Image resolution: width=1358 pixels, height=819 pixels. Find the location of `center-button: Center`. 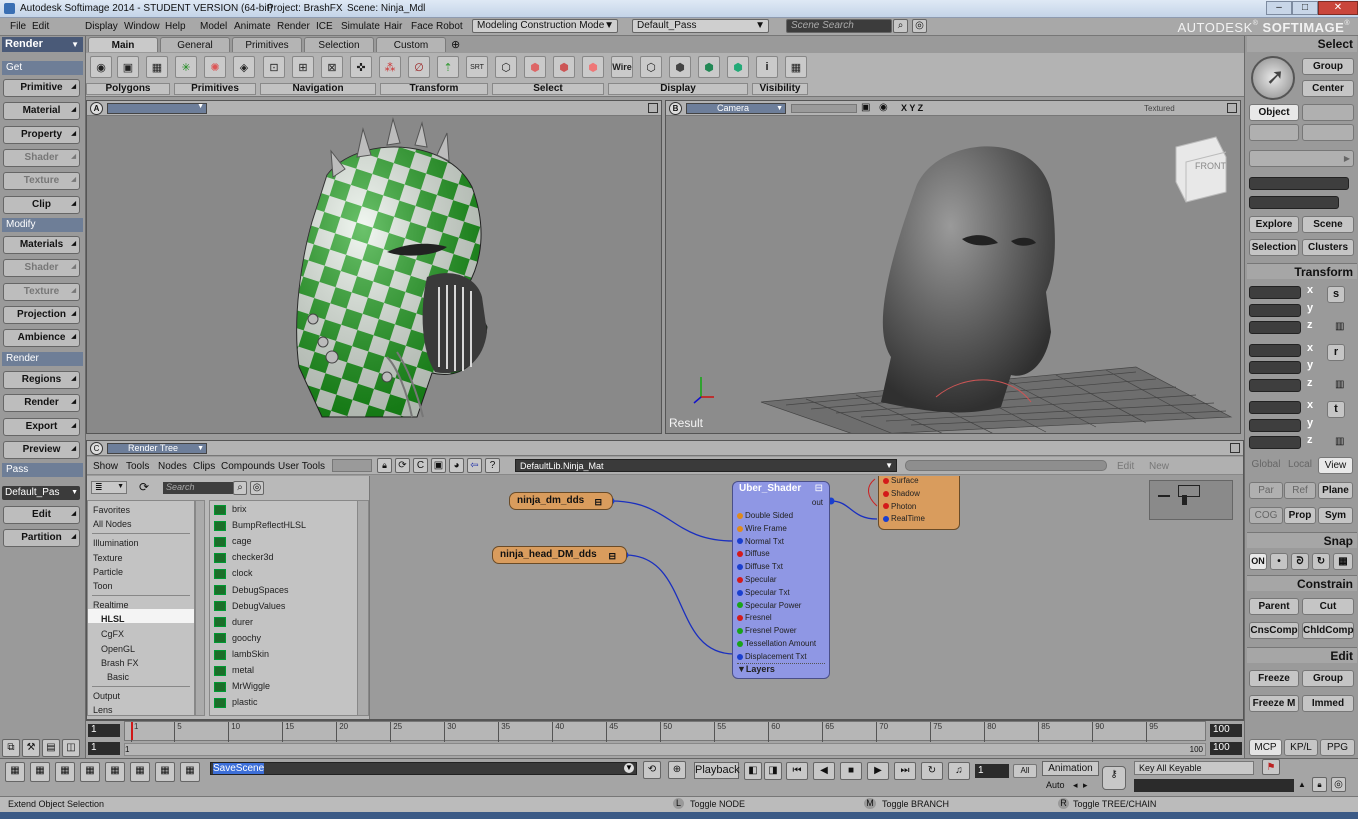

center-button: Center is located at coordinates (1328, 88).